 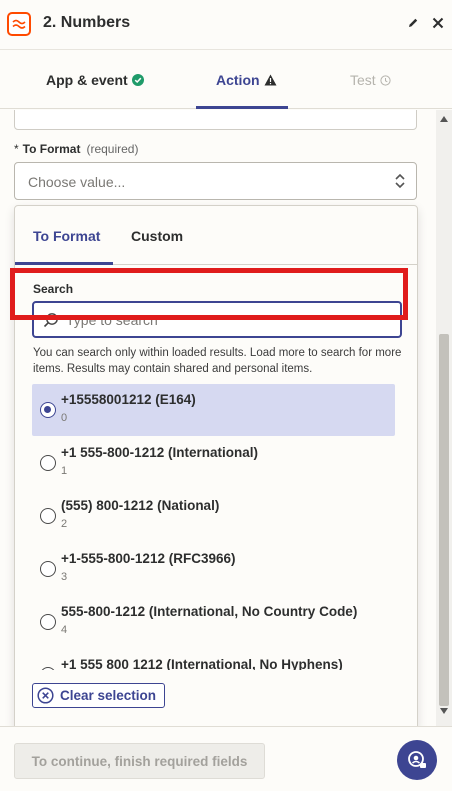 I want to click on help-chat-button, so click(x=417, y=760).